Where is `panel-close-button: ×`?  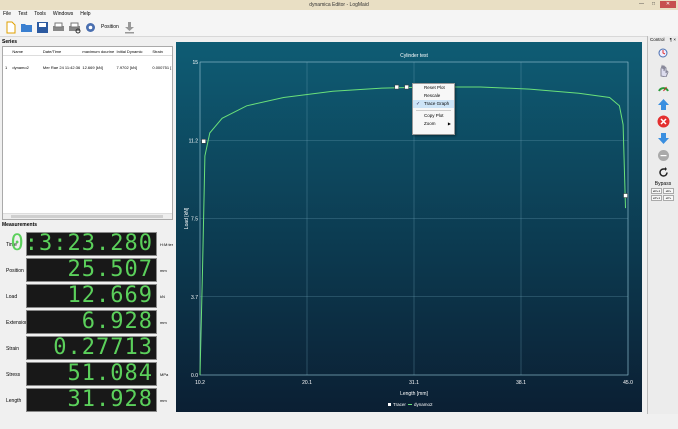 panel-close-button: × is located at coordinates (674, 39).